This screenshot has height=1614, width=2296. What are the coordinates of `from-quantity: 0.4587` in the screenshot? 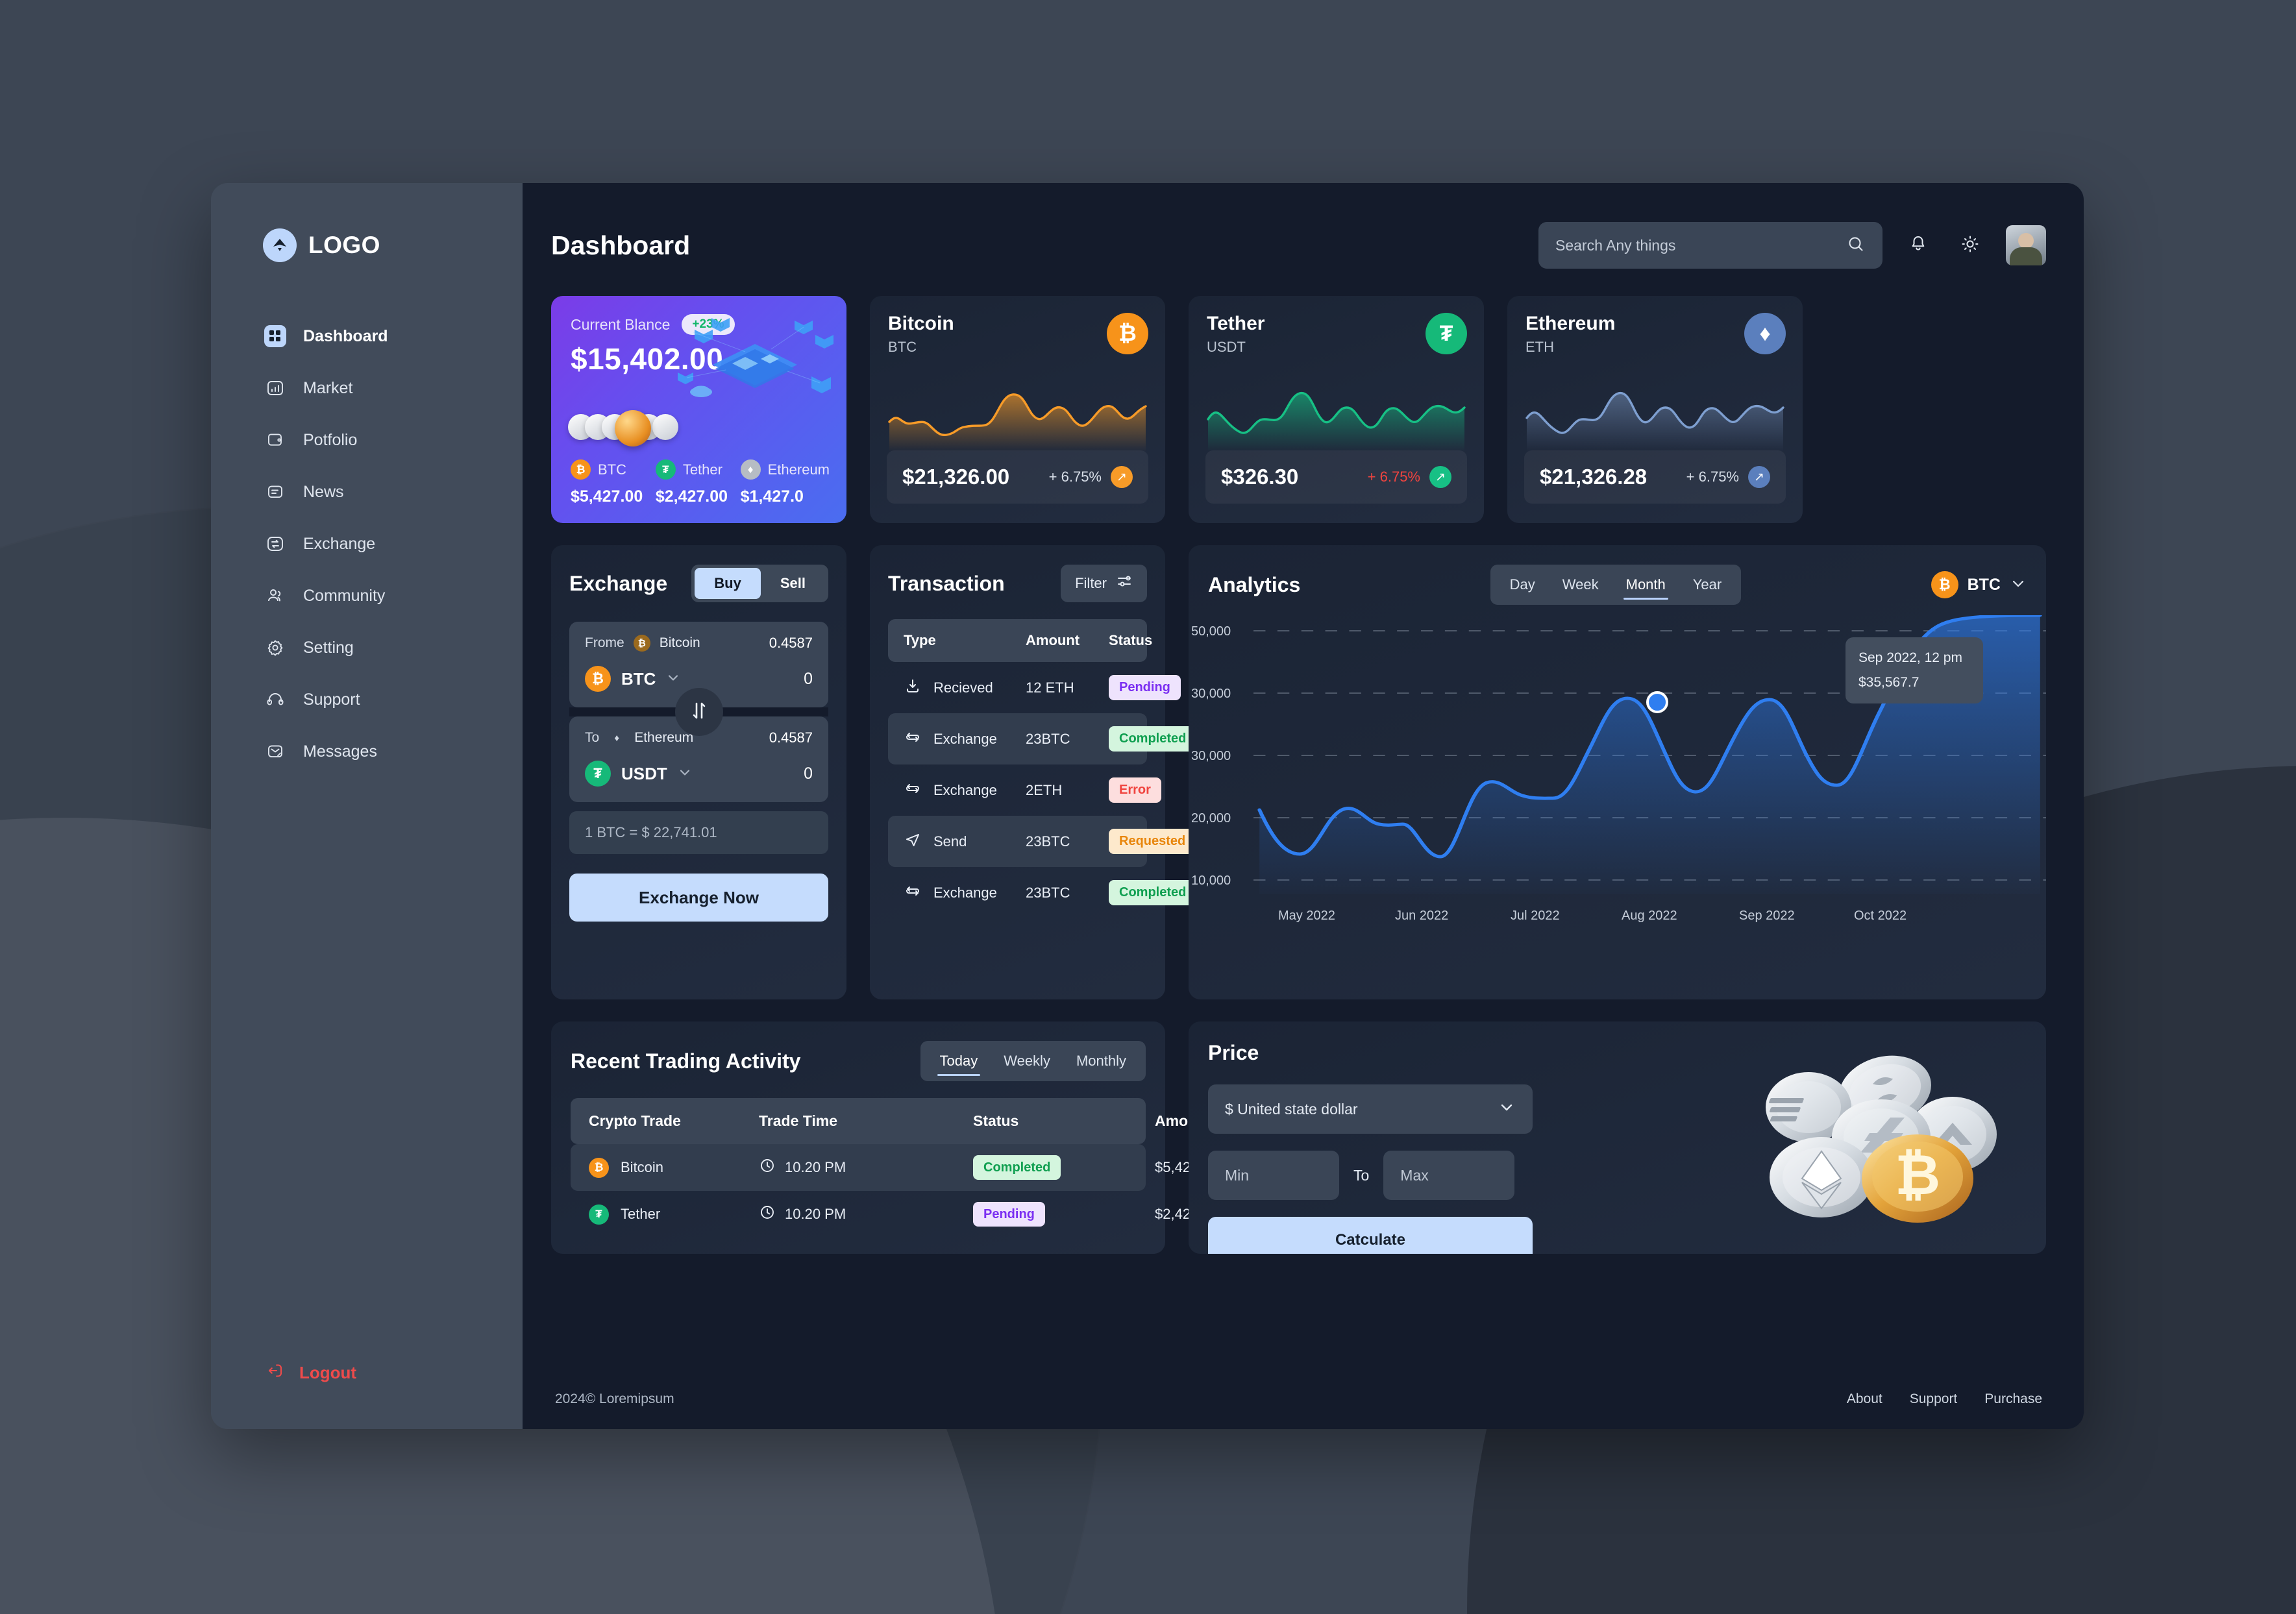 It's located at (791, 643).